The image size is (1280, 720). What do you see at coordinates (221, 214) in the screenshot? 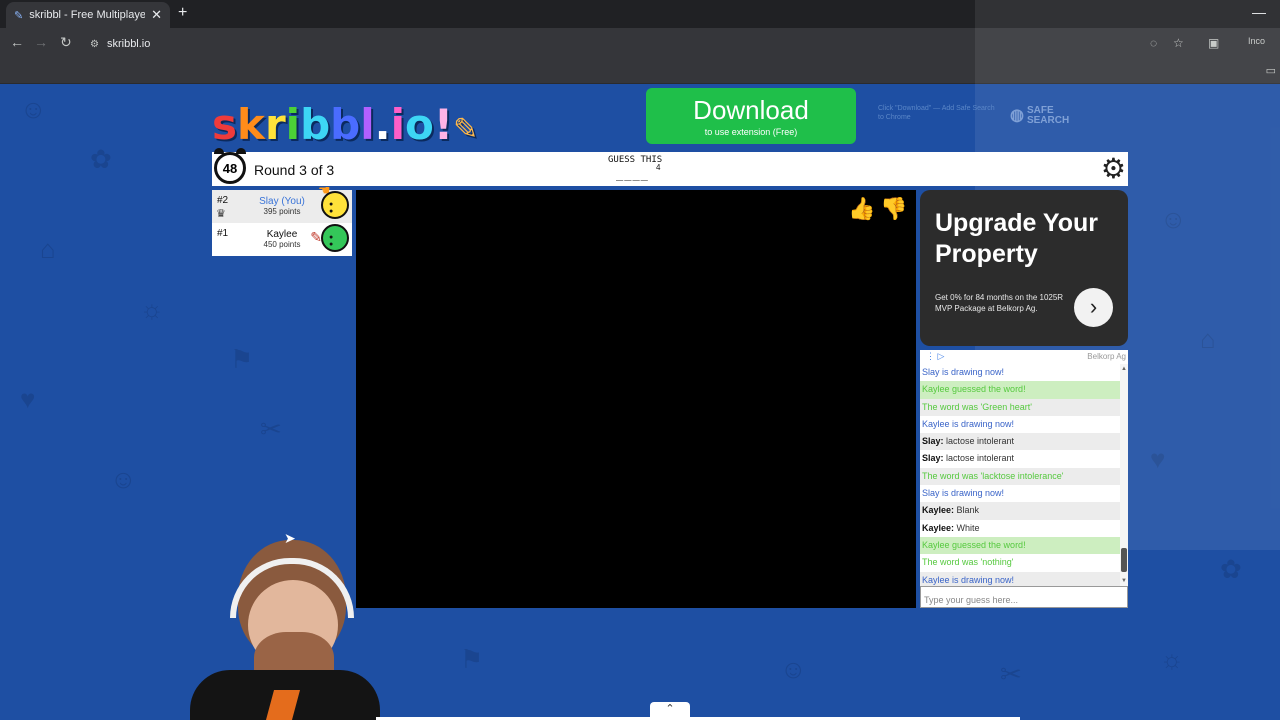
I see `crown-icon: ♛` at bounding box center [221, 214].